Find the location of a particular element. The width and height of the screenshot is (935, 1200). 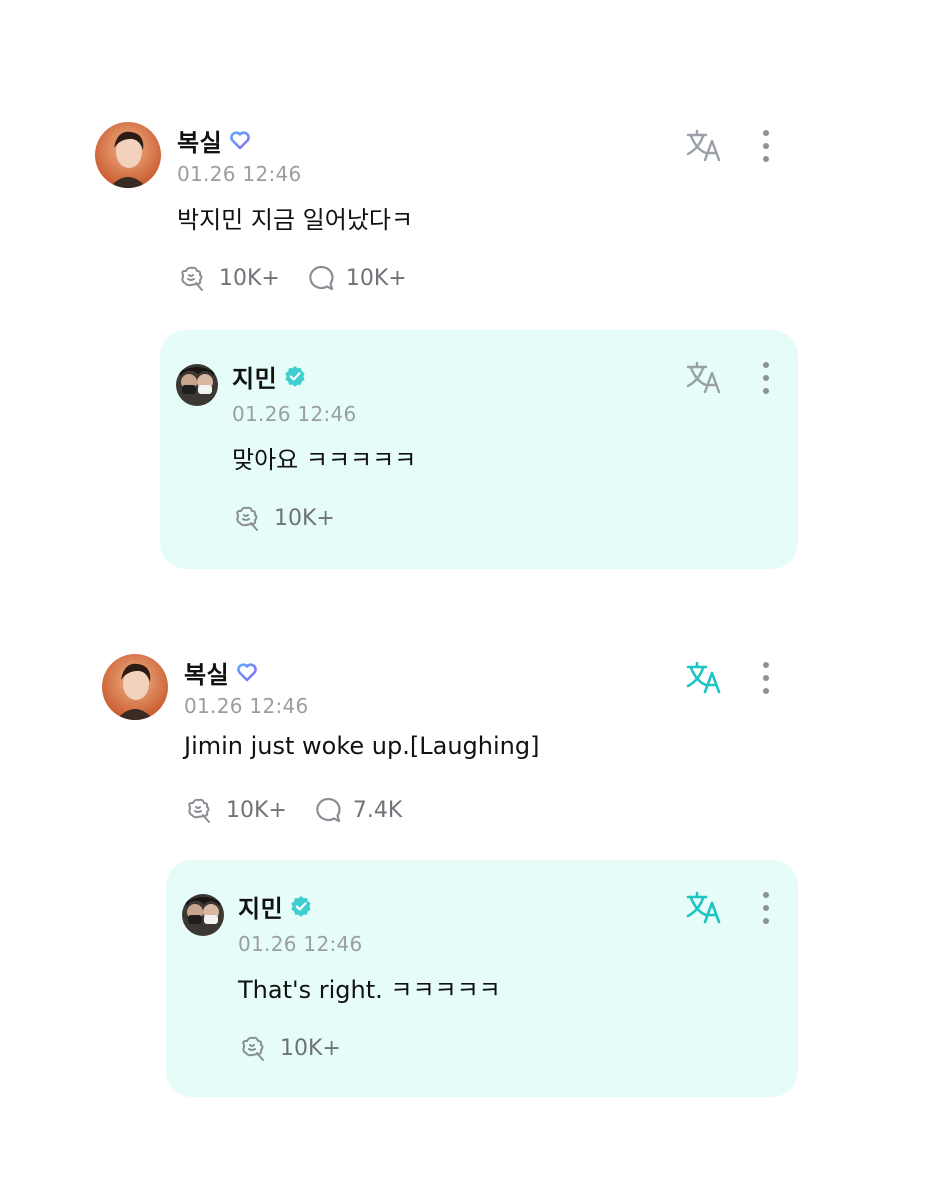

reply-text: 맞아요 ㅋㅋㅋㅋㅋ is located at coordinates (324, 460).